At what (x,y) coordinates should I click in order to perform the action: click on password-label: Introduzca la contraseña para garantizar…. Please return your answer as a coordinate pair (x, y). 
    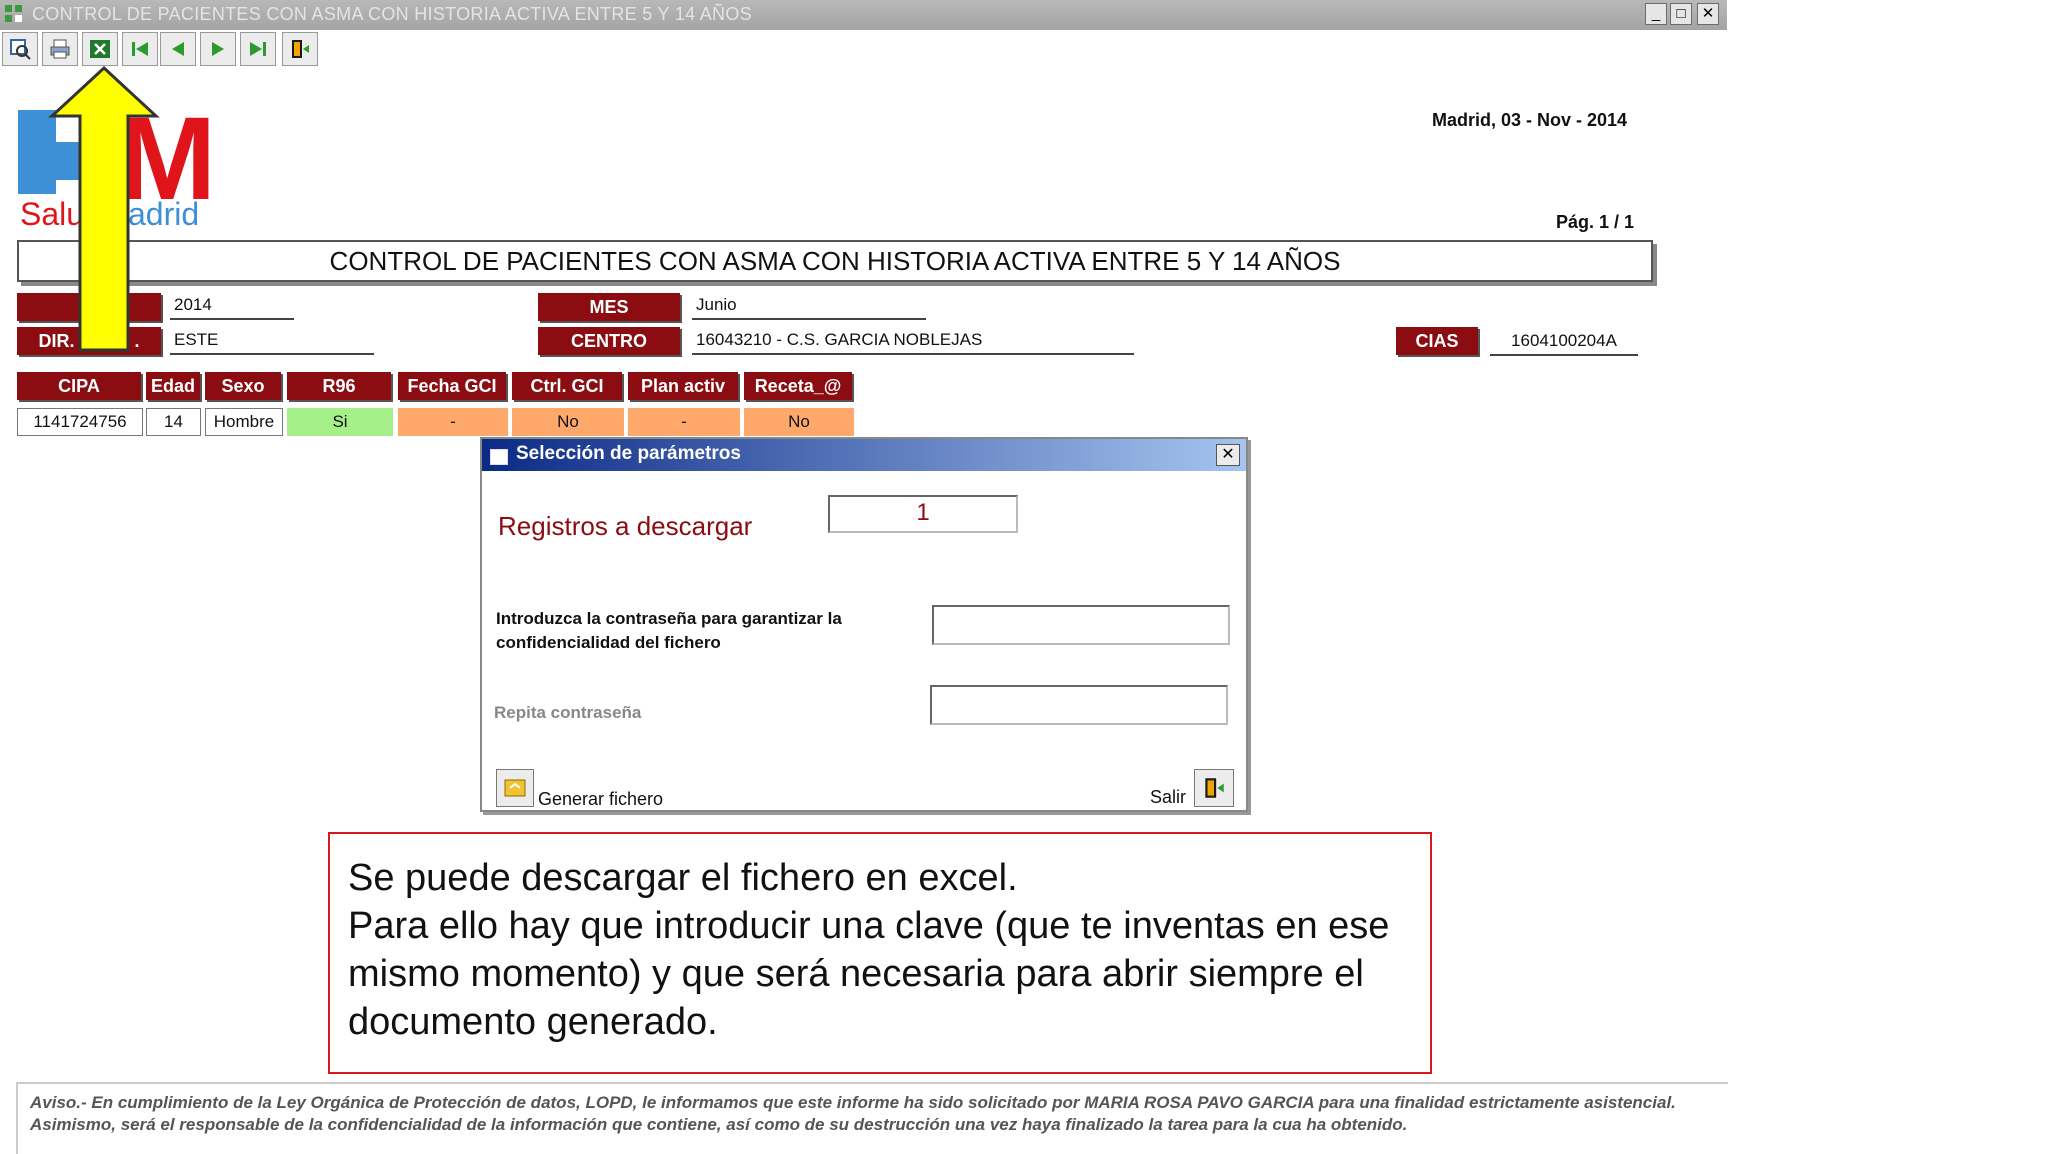
    Looking at the image, I should click on (669, 630).